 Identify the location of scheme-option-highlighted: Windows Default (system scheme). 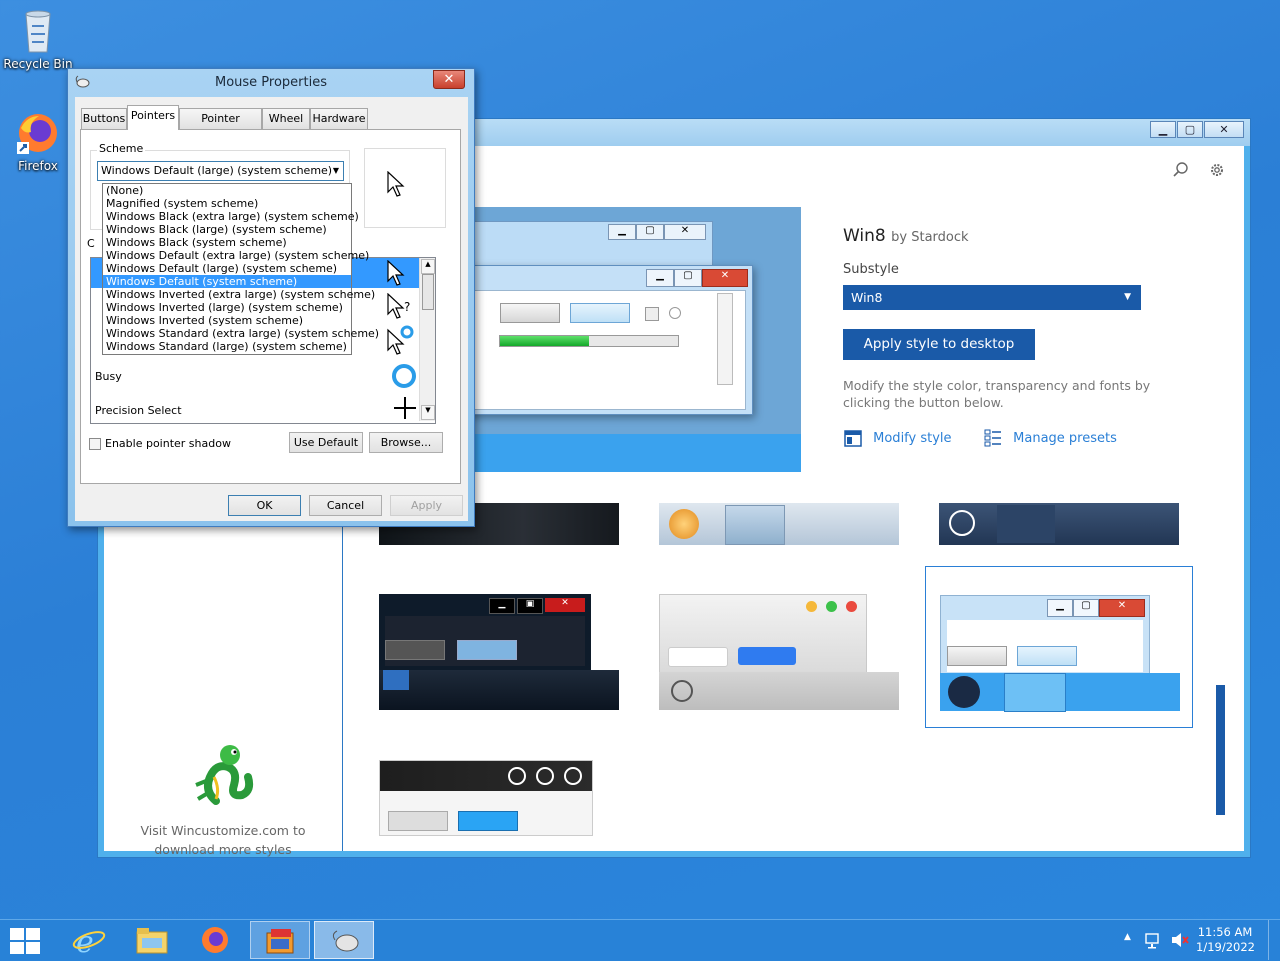
(227, 281).